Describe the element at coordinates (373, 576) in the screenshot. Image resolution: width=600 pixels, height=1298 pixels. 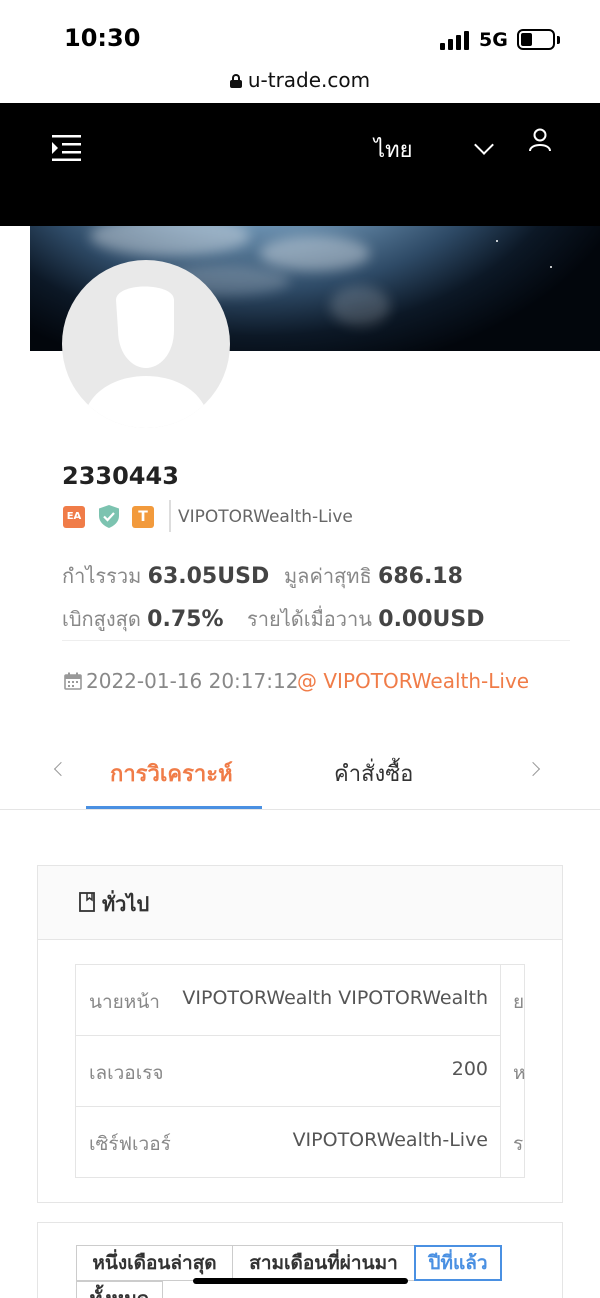
I see `stat-net-value: มูลค่าสุทธิ 686.18` at that location.